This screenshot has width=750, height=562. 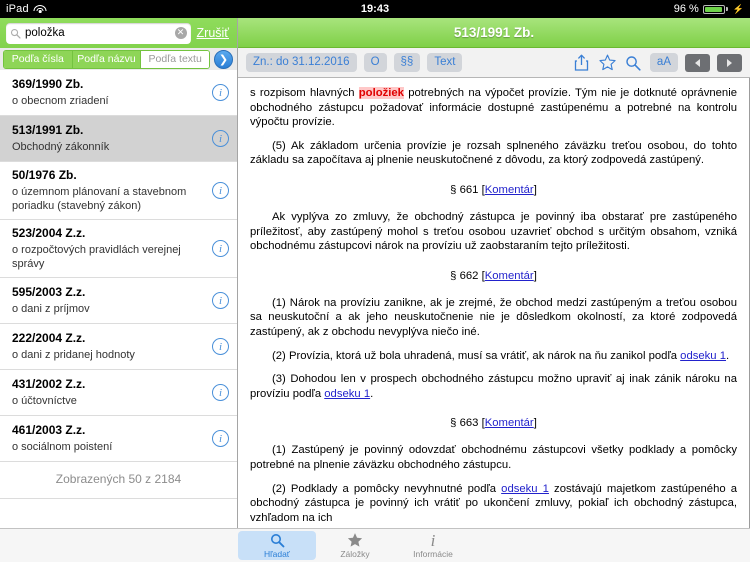 I want to click on list-item-title: 461/2003 Z.z., so click(x=49, y=430).